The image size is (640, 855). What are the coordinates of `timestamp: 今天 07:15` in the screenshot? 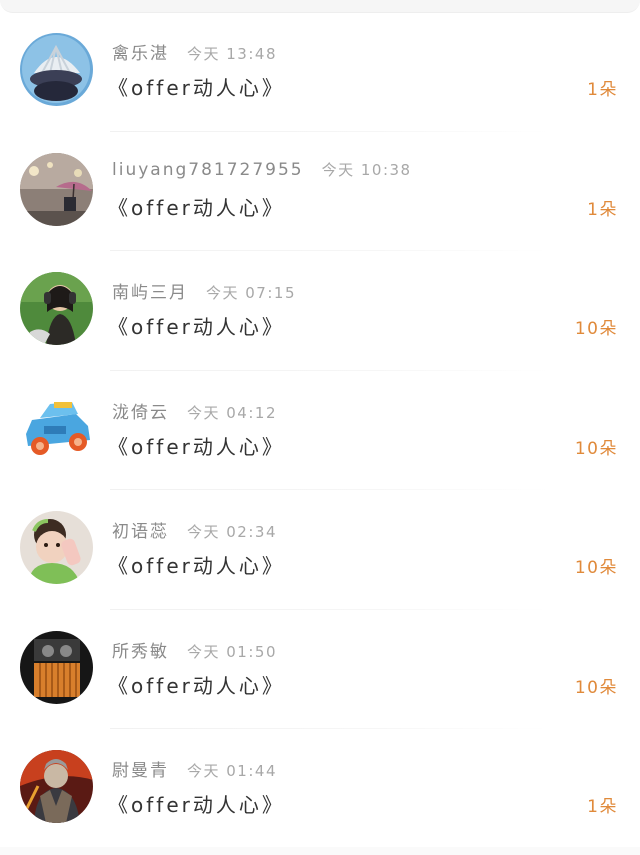 It's located at (251, 293).